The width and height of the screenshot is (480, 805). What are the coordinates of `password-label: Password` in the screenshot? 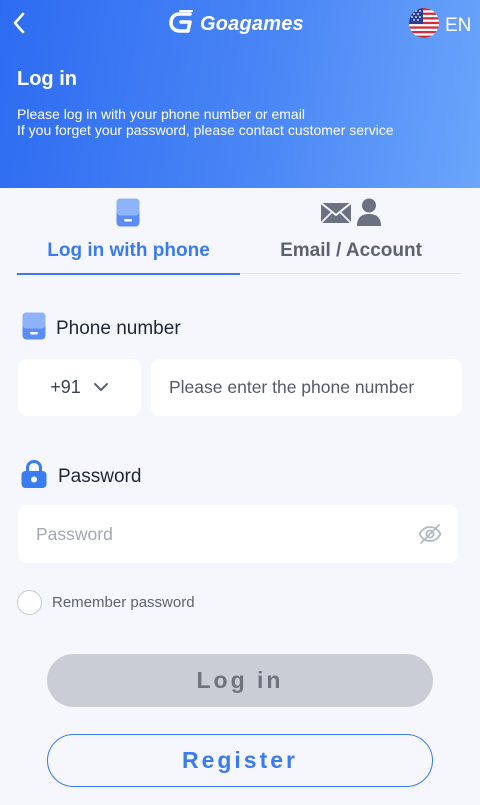 It's located at (100, 476).